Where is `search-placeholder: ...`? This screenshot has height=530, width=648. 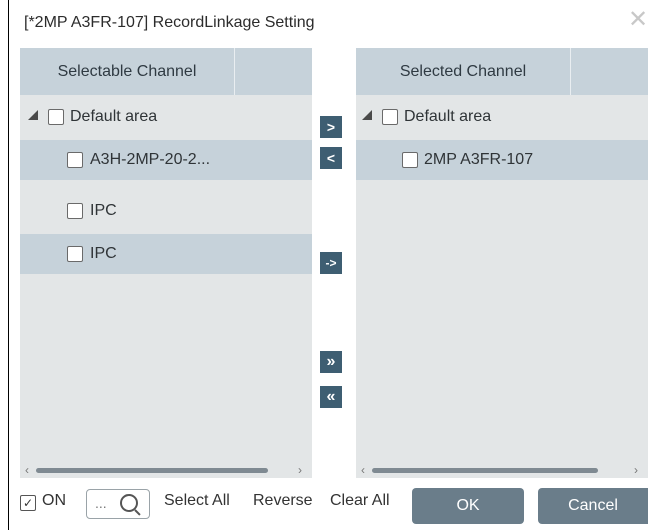 search-placeholder: ... is located at coordinates (101, 503).